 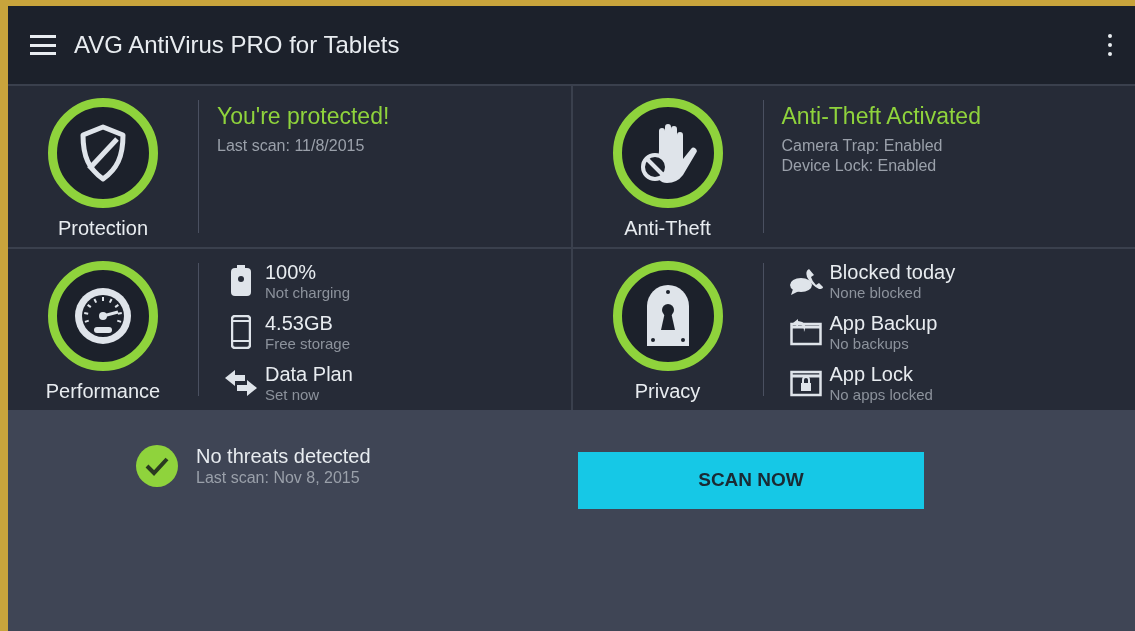 What do you see at coordinates (278, 478) in the screenshot?
I see `scan-status-subtitle: Last scan: Nov 8, 2015` at bounding box center [278, 478].